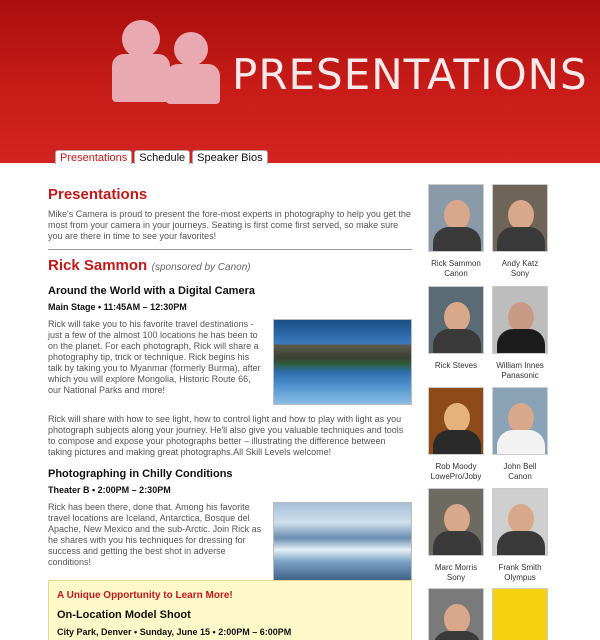  I want to click on divider, so click(230, 249).